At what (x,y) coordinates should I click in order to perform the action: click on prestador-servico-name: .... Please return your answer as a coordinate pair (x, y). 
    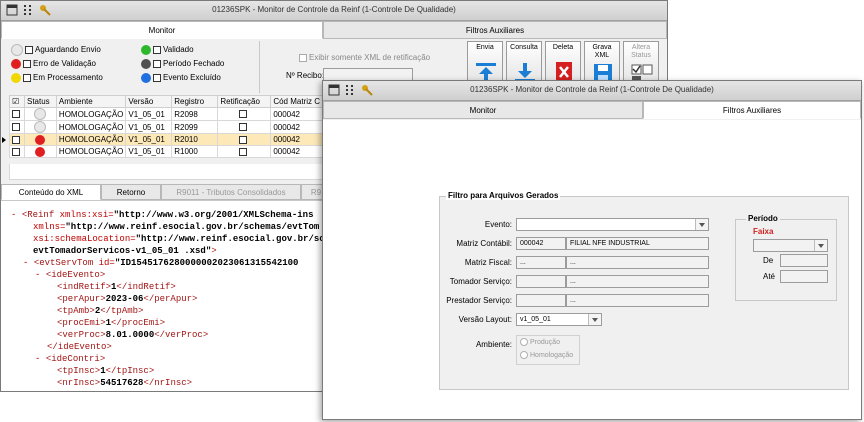
    Looking at the image, I should click on (637, 300).